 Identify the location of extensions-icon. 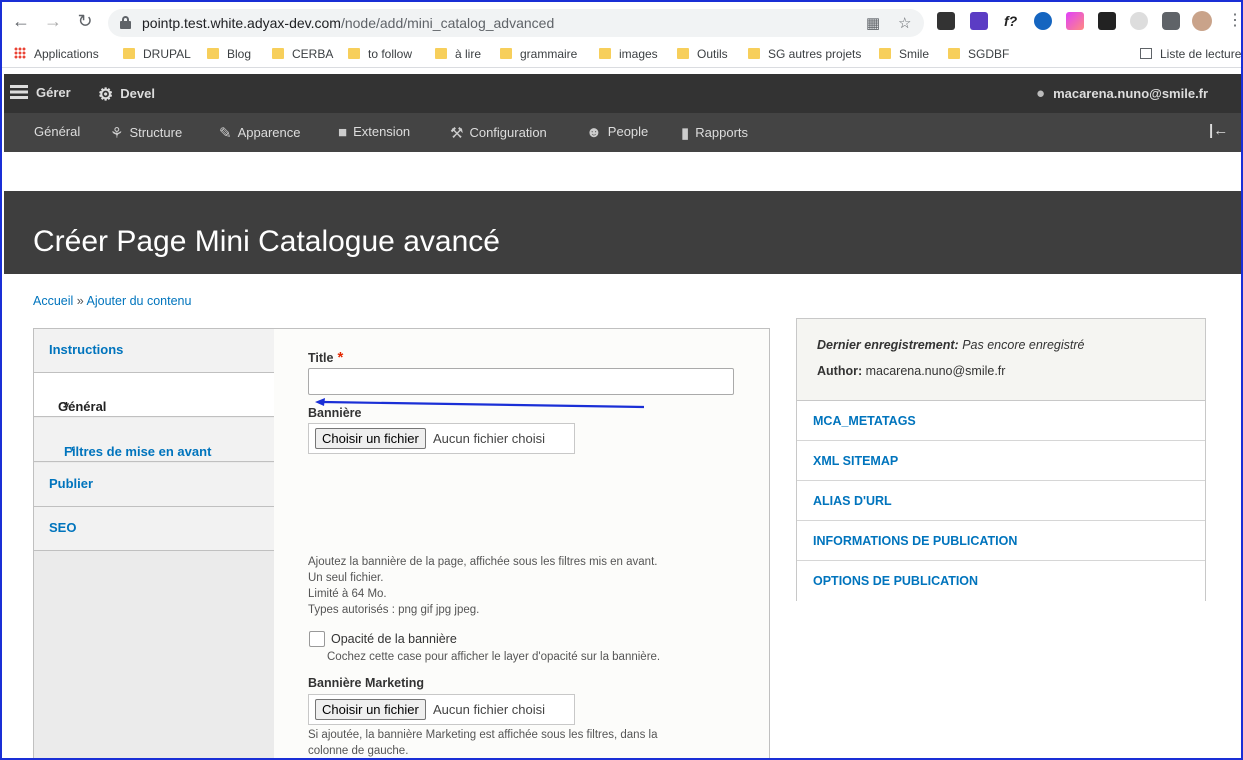
(1171, 21).